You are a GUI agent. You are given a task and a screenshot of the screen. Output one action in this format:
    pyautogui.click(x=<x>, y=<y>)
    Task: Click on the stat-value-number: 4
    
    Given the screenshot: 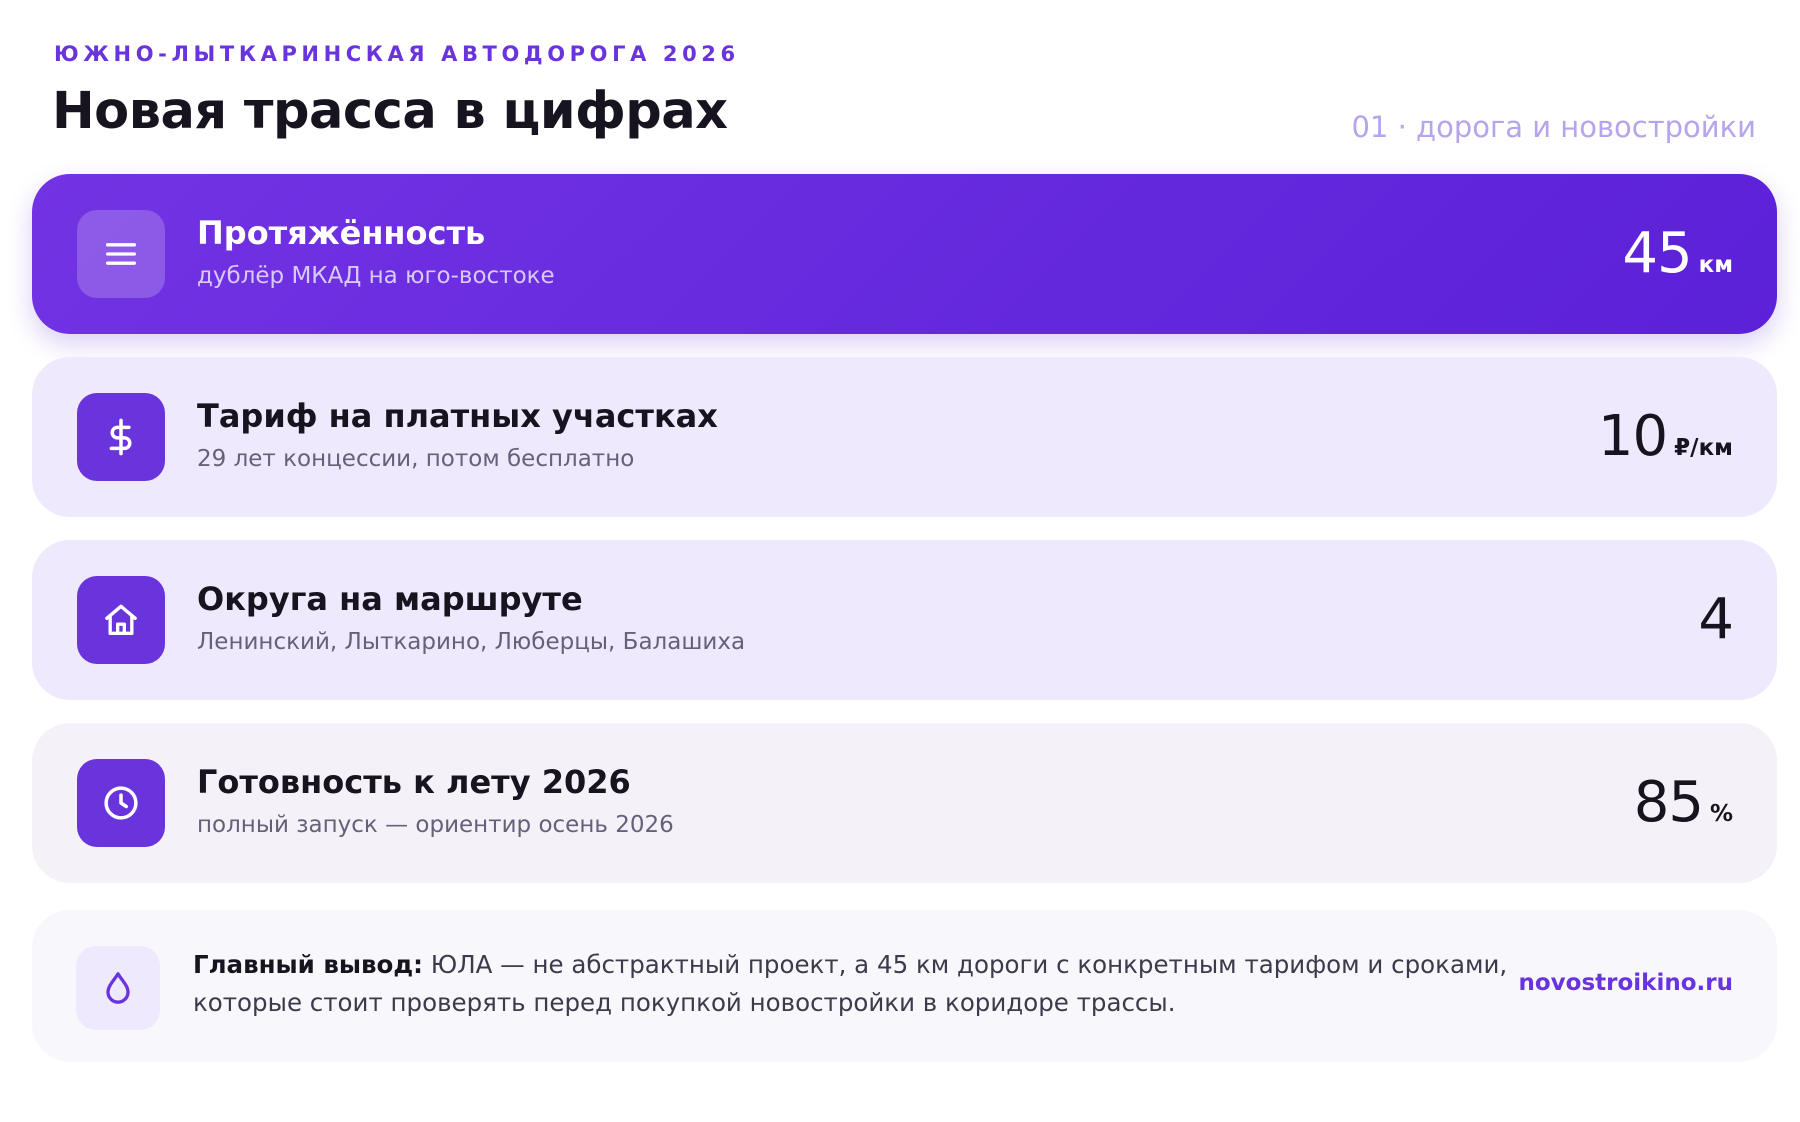 What is the action you would take?
    pyautogui.click(x=1716, y=619)
    